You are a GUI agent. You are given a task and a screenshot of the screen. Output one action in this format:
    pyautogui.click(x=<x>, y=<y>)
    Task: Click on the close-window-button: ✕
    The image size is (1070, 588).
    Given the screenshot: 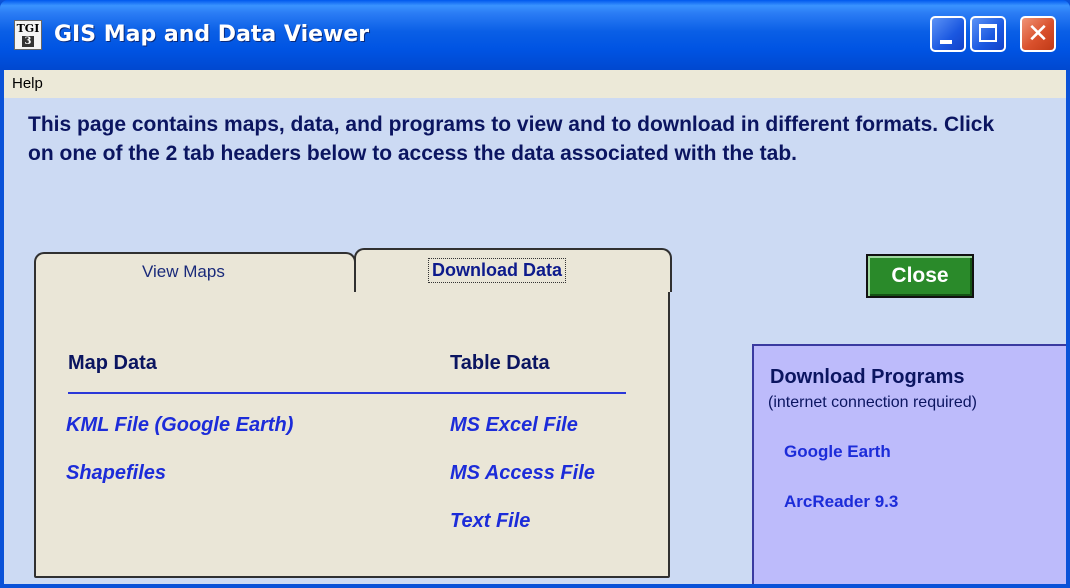 What is the action you would take?
    pyautogui.click(x=1038, y=34)
    